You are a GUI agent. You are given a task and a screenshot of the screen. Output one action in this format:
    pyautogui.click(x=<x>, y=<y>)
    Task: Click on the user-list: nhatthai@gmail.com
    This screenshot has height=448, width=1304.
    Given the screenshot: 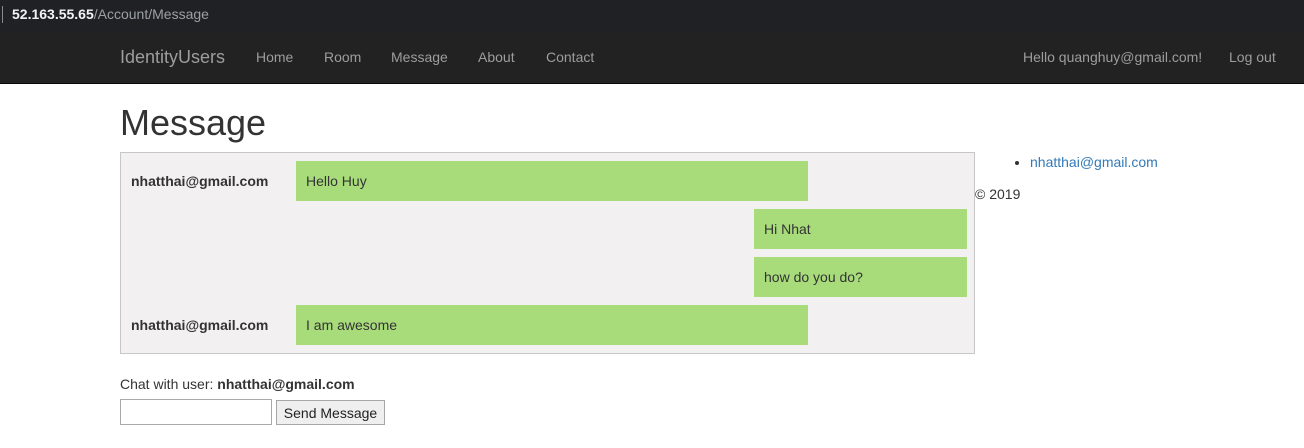 What is the action you would take?
    pyautogui.click(x=1086, y=162)
    